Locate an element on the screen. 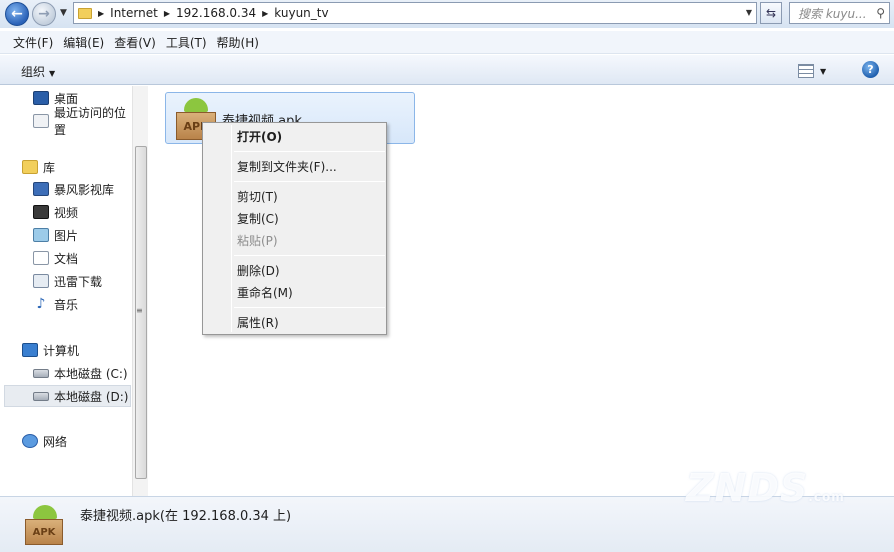 This screenshot has height=552, width=894. sidebar-item-label: 库 is located at coordinates (49, 167).